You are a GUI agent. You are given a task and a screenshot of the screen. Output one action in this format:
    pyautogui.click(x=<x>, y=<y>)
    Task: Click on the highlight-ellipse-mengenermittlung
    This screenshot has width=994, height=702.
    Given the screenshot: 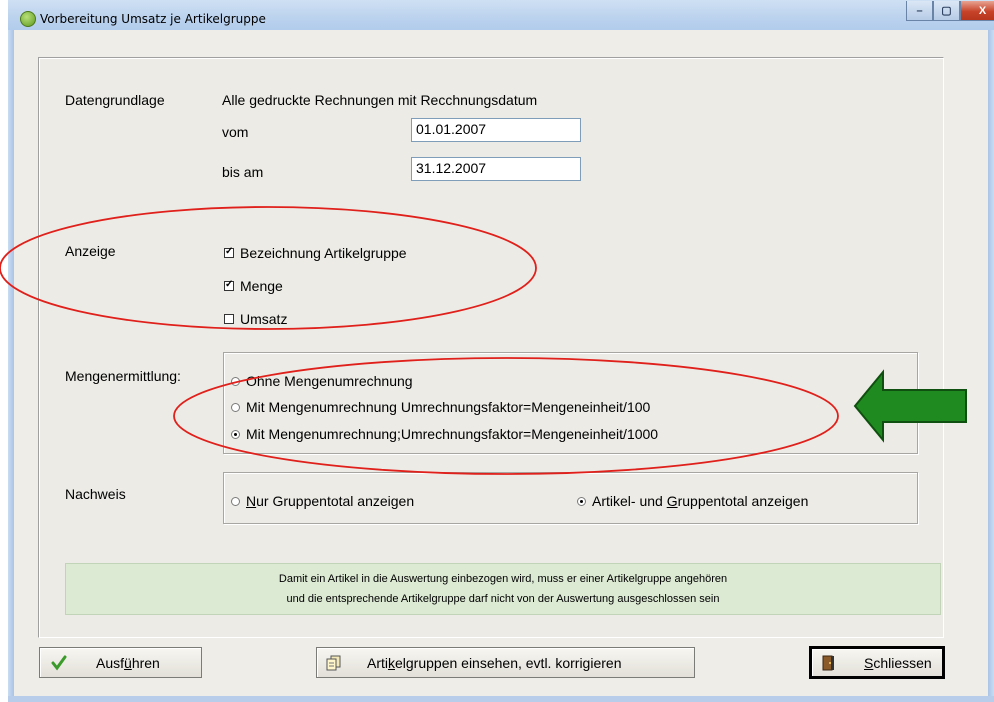 What is the action you would take?
    pyautogui.click(x=506, y=416)
    